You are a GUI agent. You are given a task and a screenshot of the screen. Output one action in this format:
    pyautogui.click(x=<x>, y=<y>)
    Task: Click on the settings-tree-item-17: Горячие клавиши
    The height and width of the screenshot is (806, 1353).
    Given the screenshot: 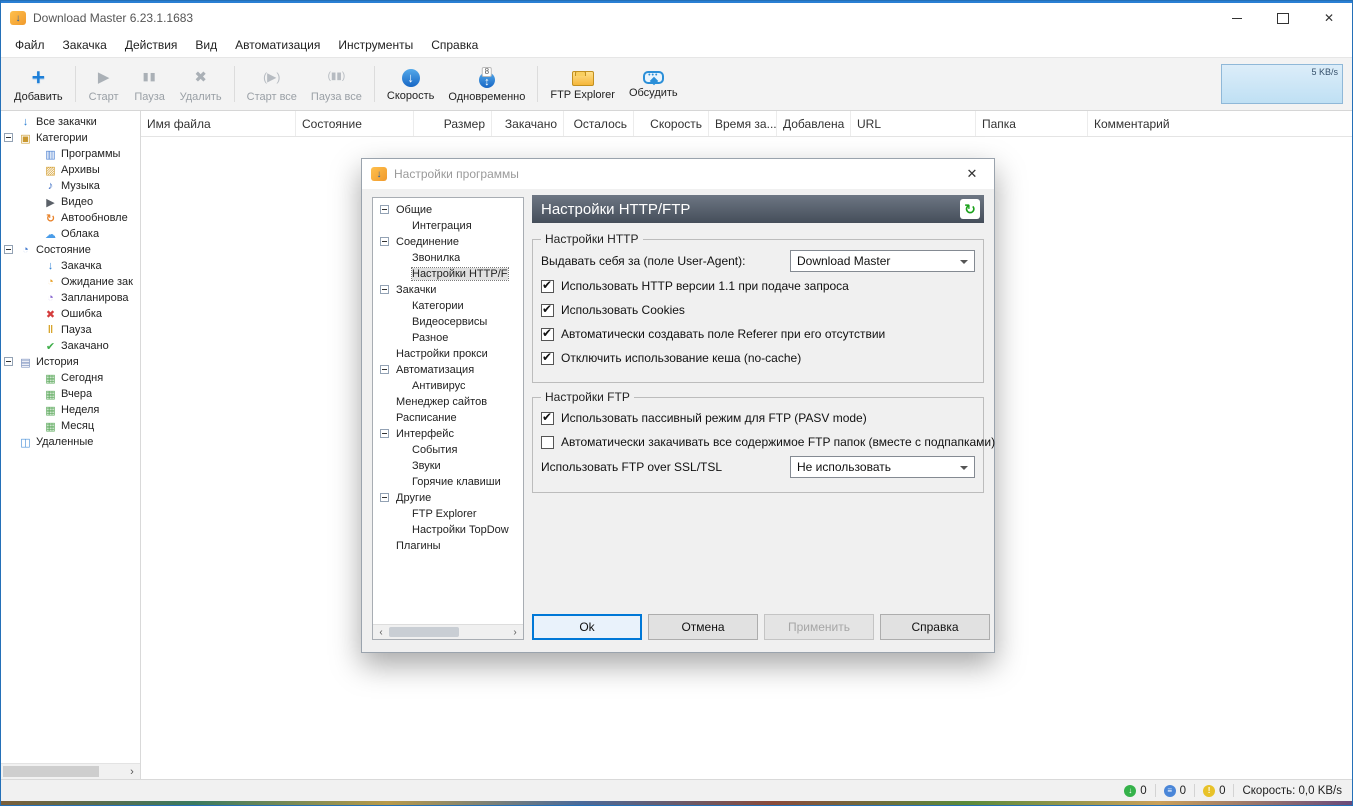 What is the action you would take?
    pyautogui.click(x=448, y=482)
    